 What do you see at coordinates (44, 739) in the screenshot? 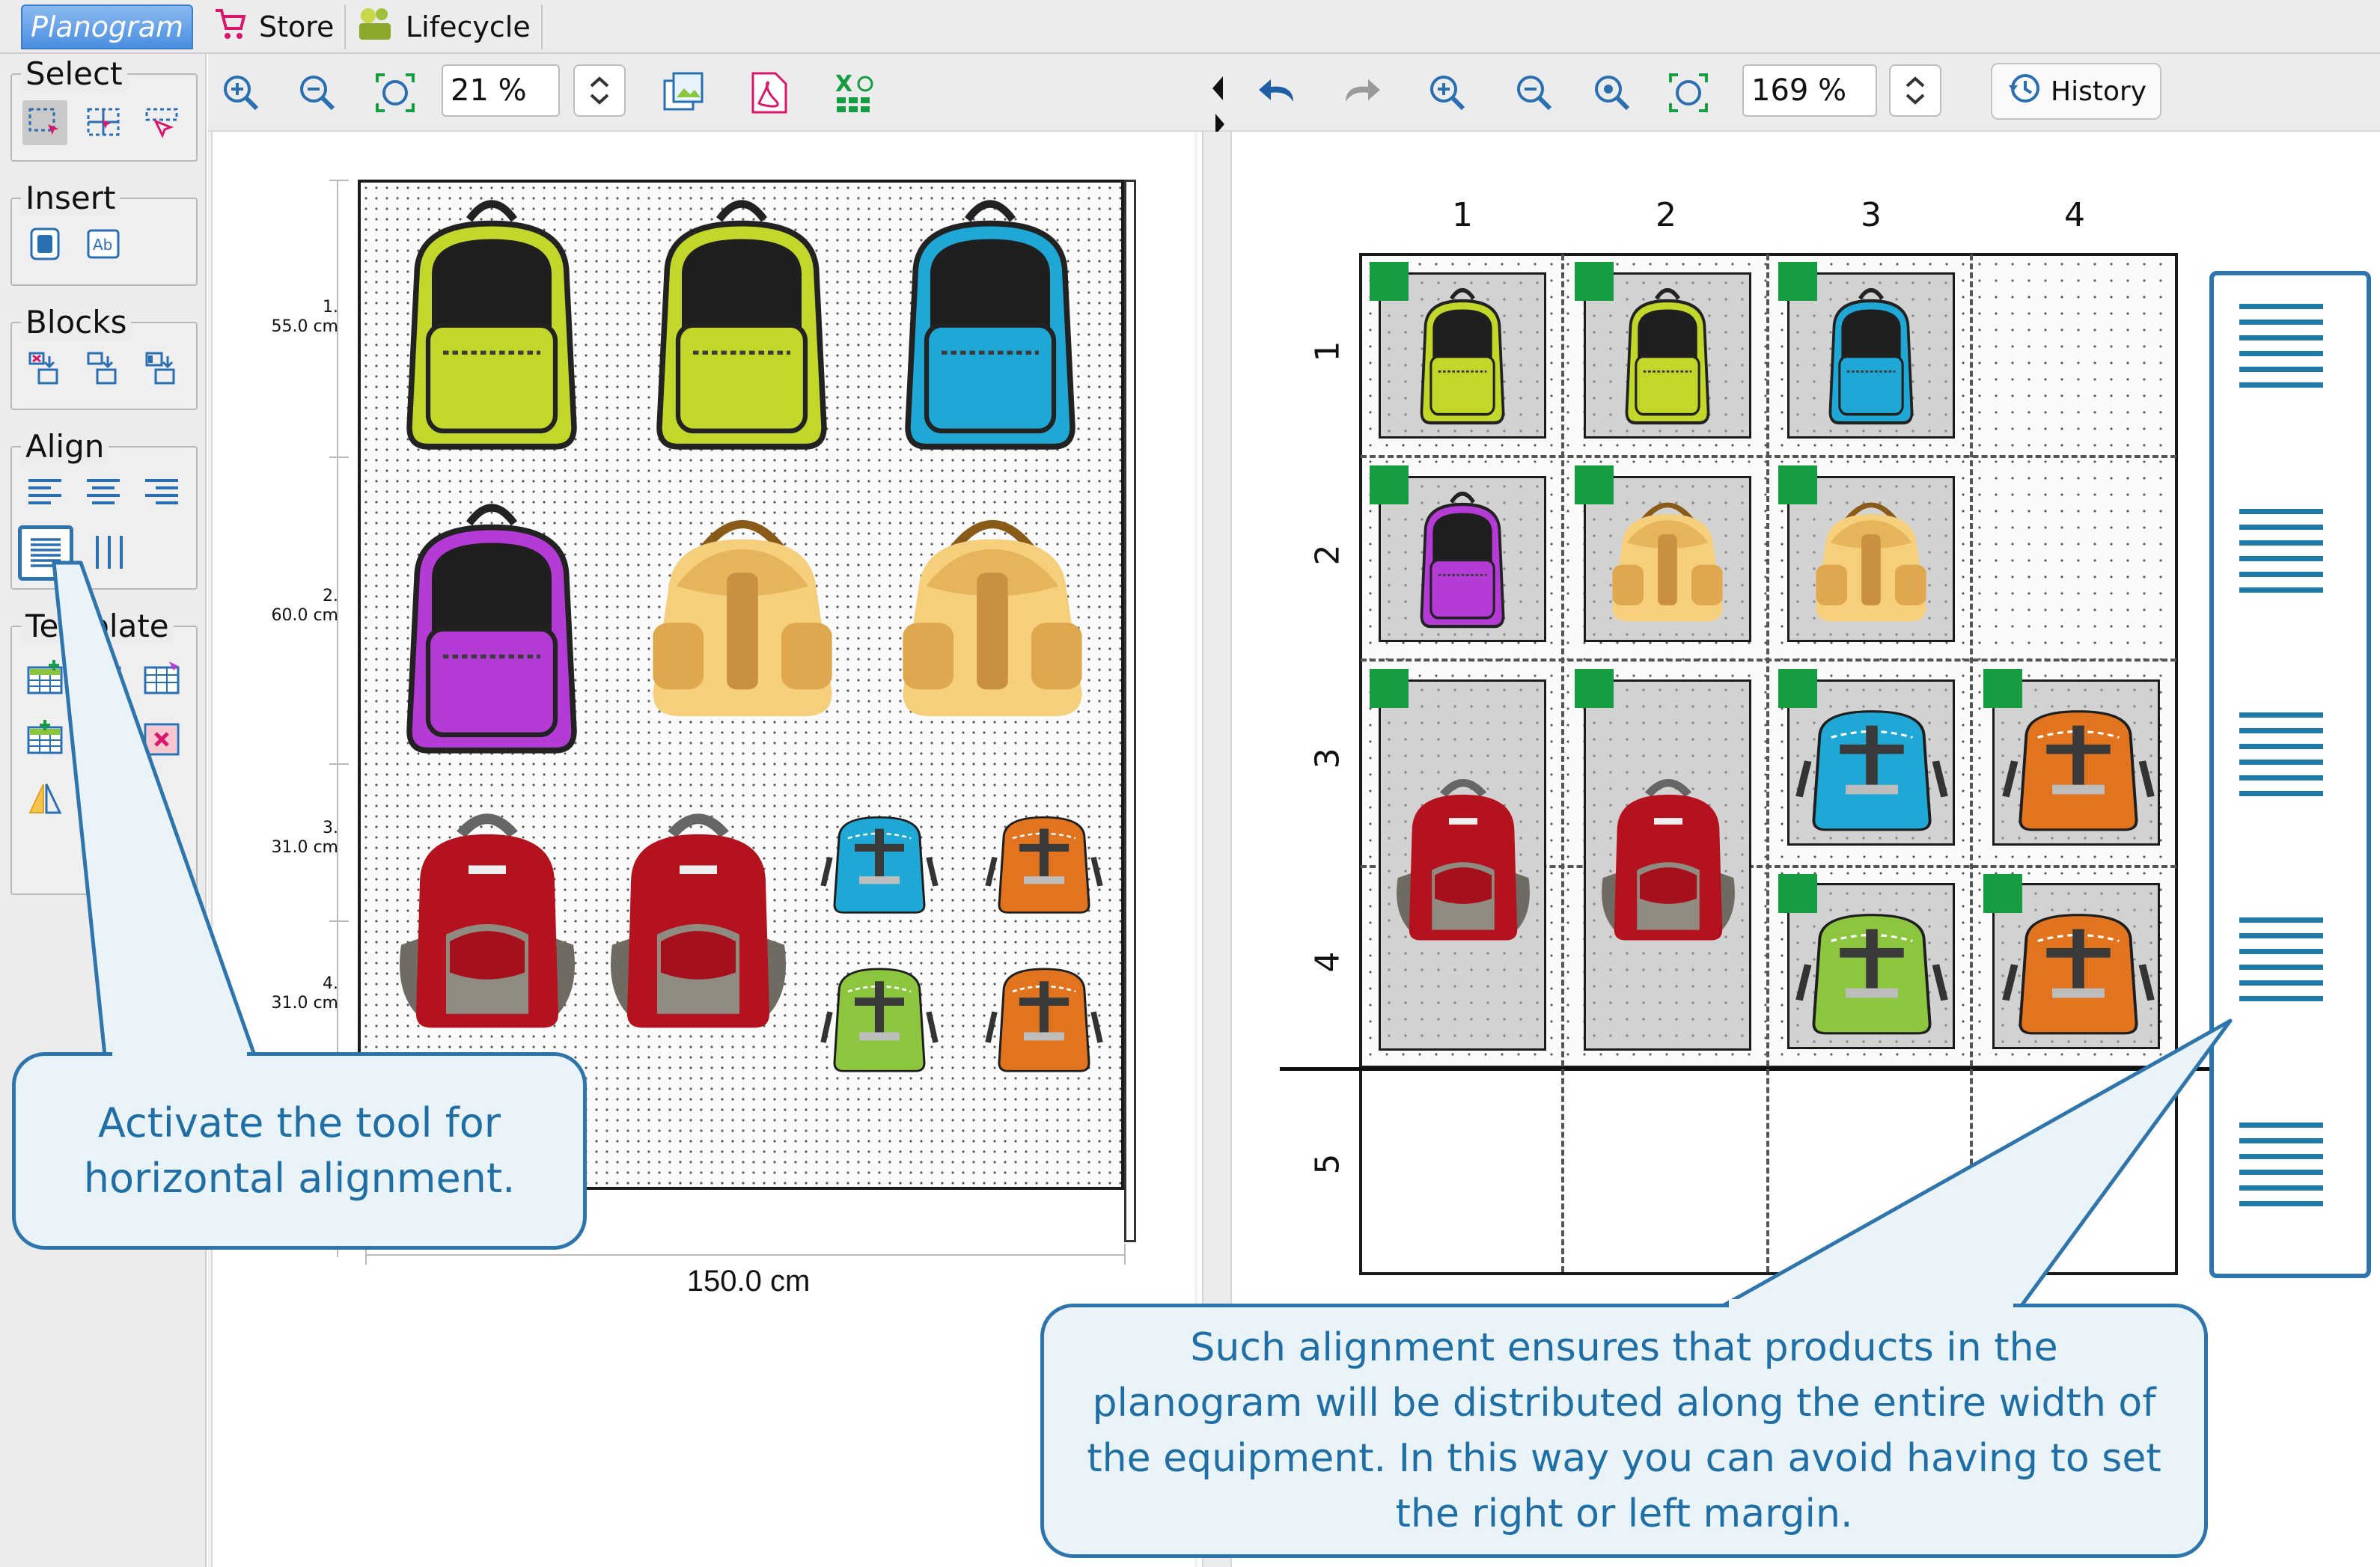
I see `template-grid-add-icon` at bounding box center [44, 739].